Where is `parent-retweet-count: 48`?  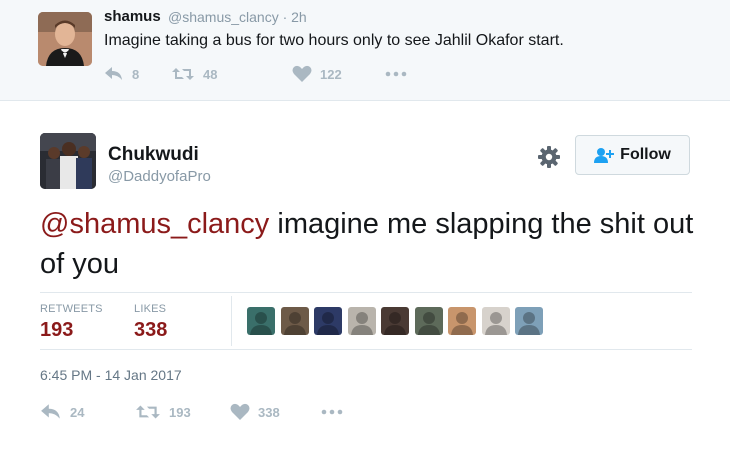
parent-retweet-count: 48 is located at coordinates (210, 74).